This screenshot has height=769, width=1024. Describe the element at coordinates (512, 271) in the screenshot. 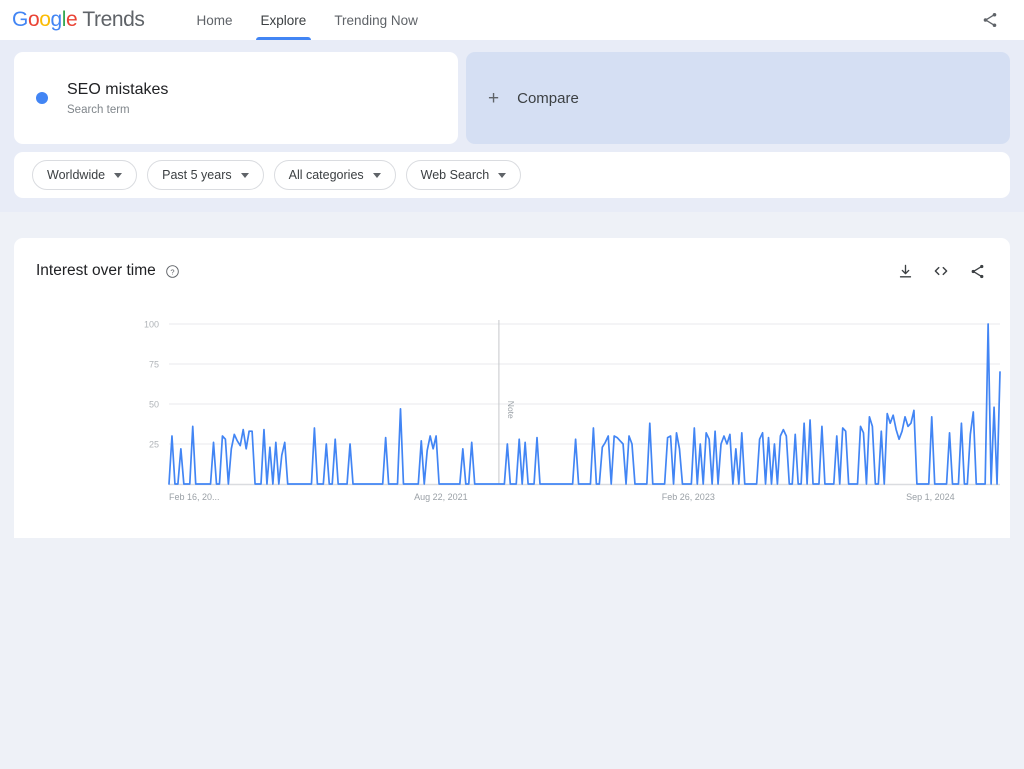

I see `chart-header: Interest over time ?` at that location.